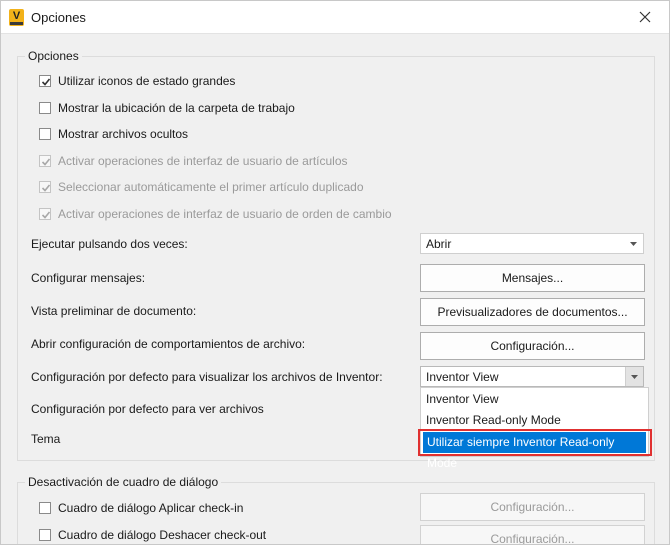  What do you see at coordinates (114, 311) in the screenshot?
I see `preview-label: Vista preliminar de documento:` at bounding box center [114, 311].